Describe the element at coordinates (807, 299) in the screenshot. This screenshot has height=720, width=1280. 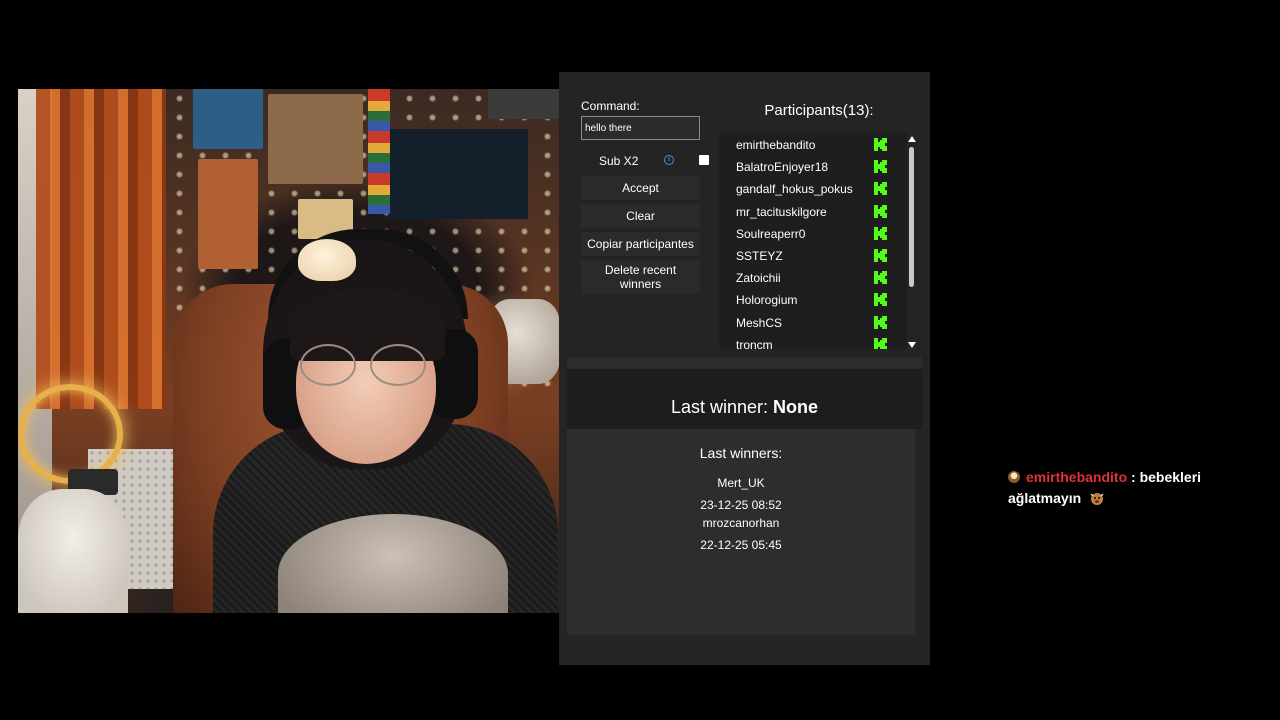
I see `participant-row: Holorogium` at that location.